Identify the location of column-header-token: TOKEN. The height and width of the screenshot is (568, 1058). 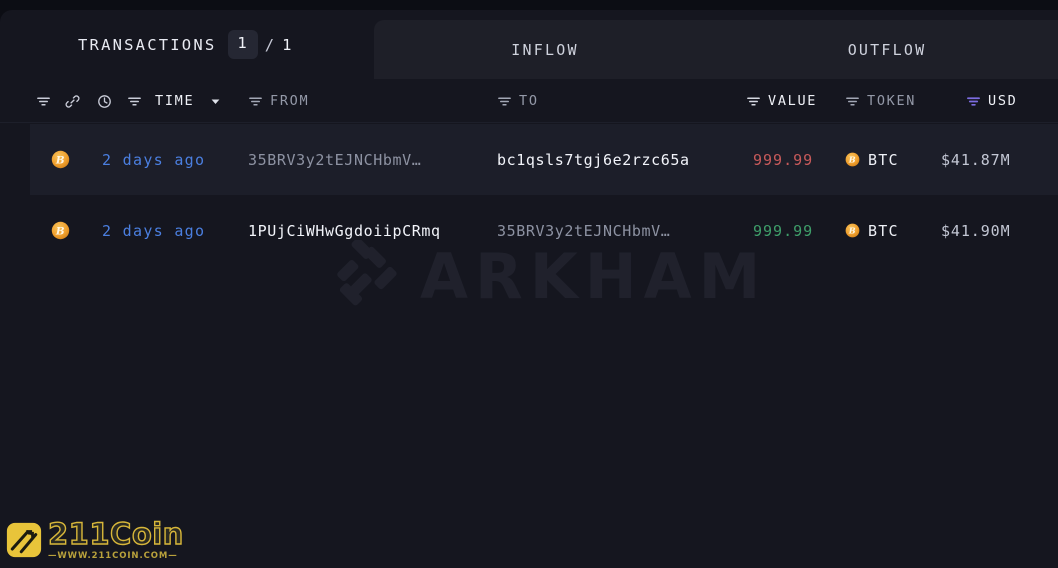
(880, 101).